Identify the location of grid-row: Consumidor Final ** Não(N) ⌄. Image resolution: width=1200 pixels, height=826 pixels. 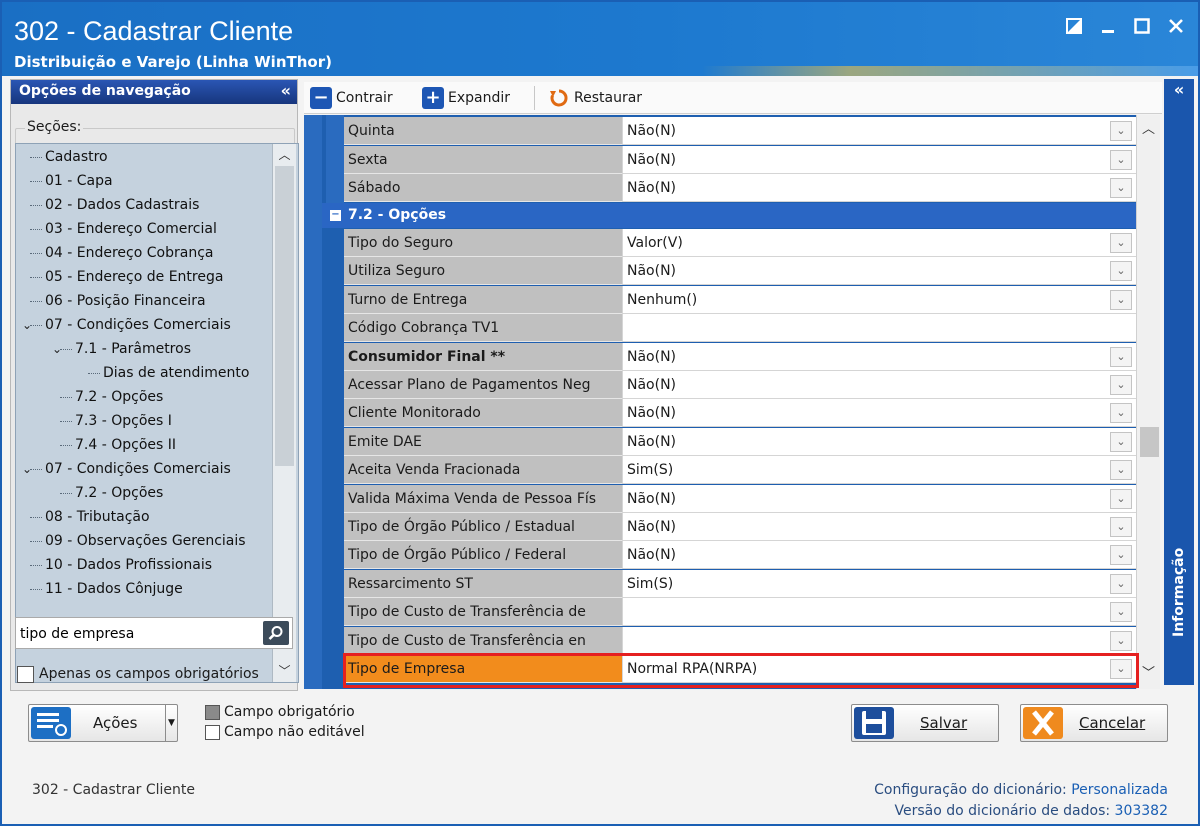
(720, 356).